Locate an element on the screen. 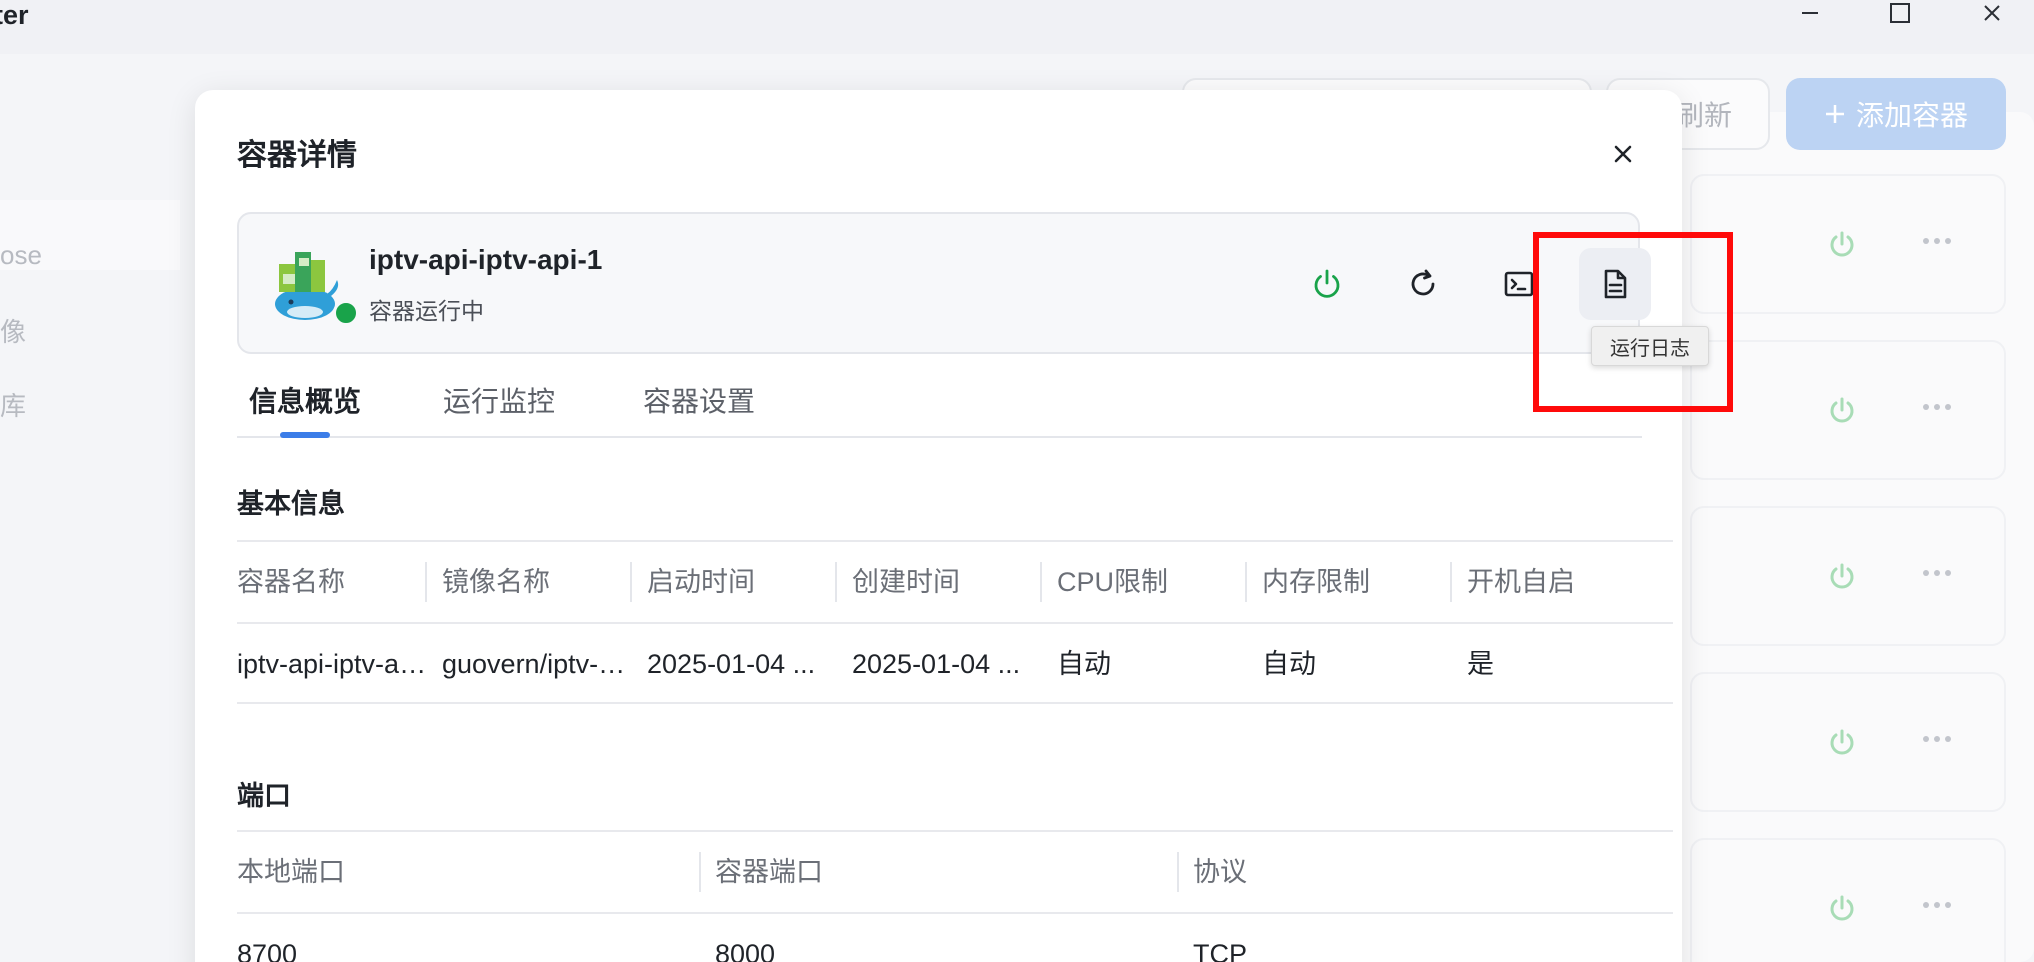  column-header: 协议 is located at coordinates (1220, 872).